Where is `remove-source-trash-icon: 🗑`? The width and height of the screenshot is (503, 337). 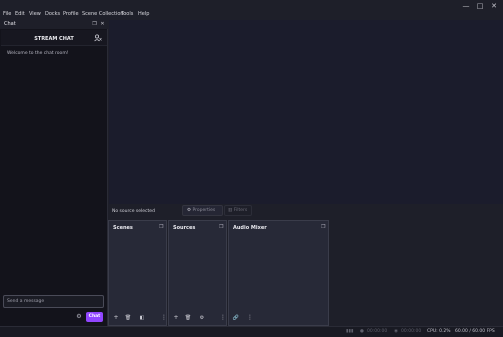
remove-source-trash-icon: 🗑 is located at coordinates (188, 318).